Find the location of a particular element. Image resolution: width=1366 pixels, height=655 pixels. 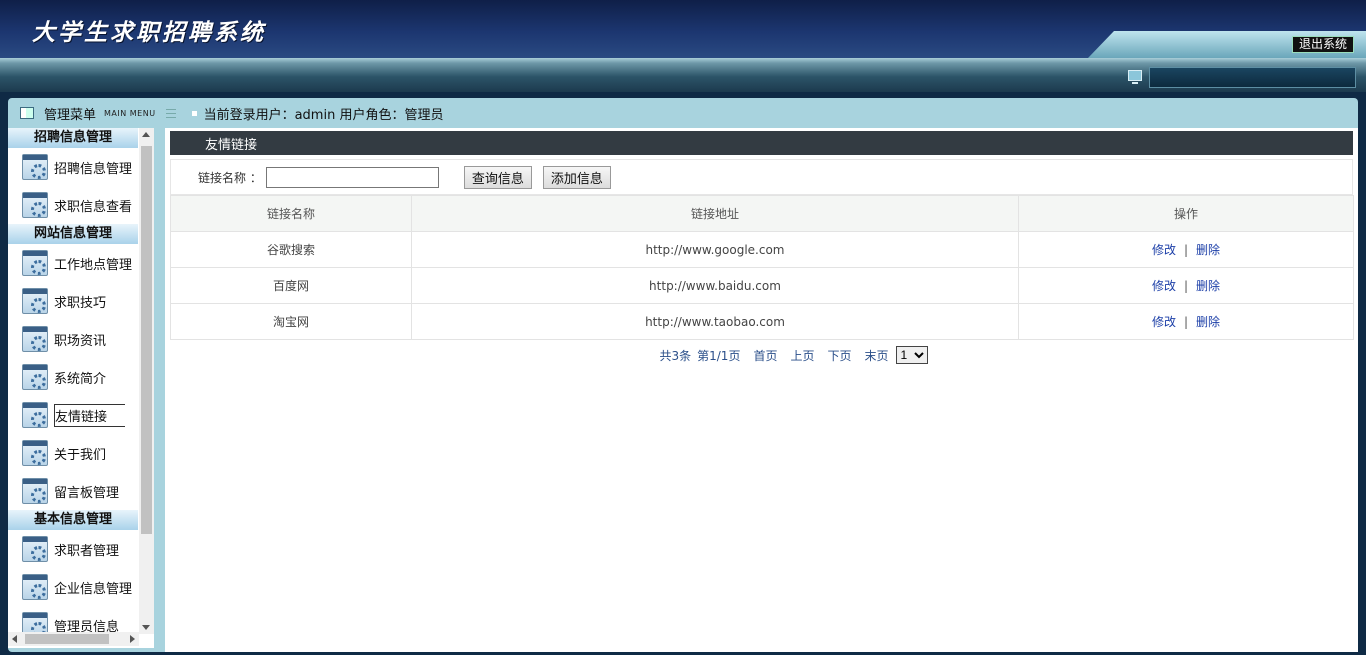

pager-prev: 上页 is located at coordinates (802, 355).